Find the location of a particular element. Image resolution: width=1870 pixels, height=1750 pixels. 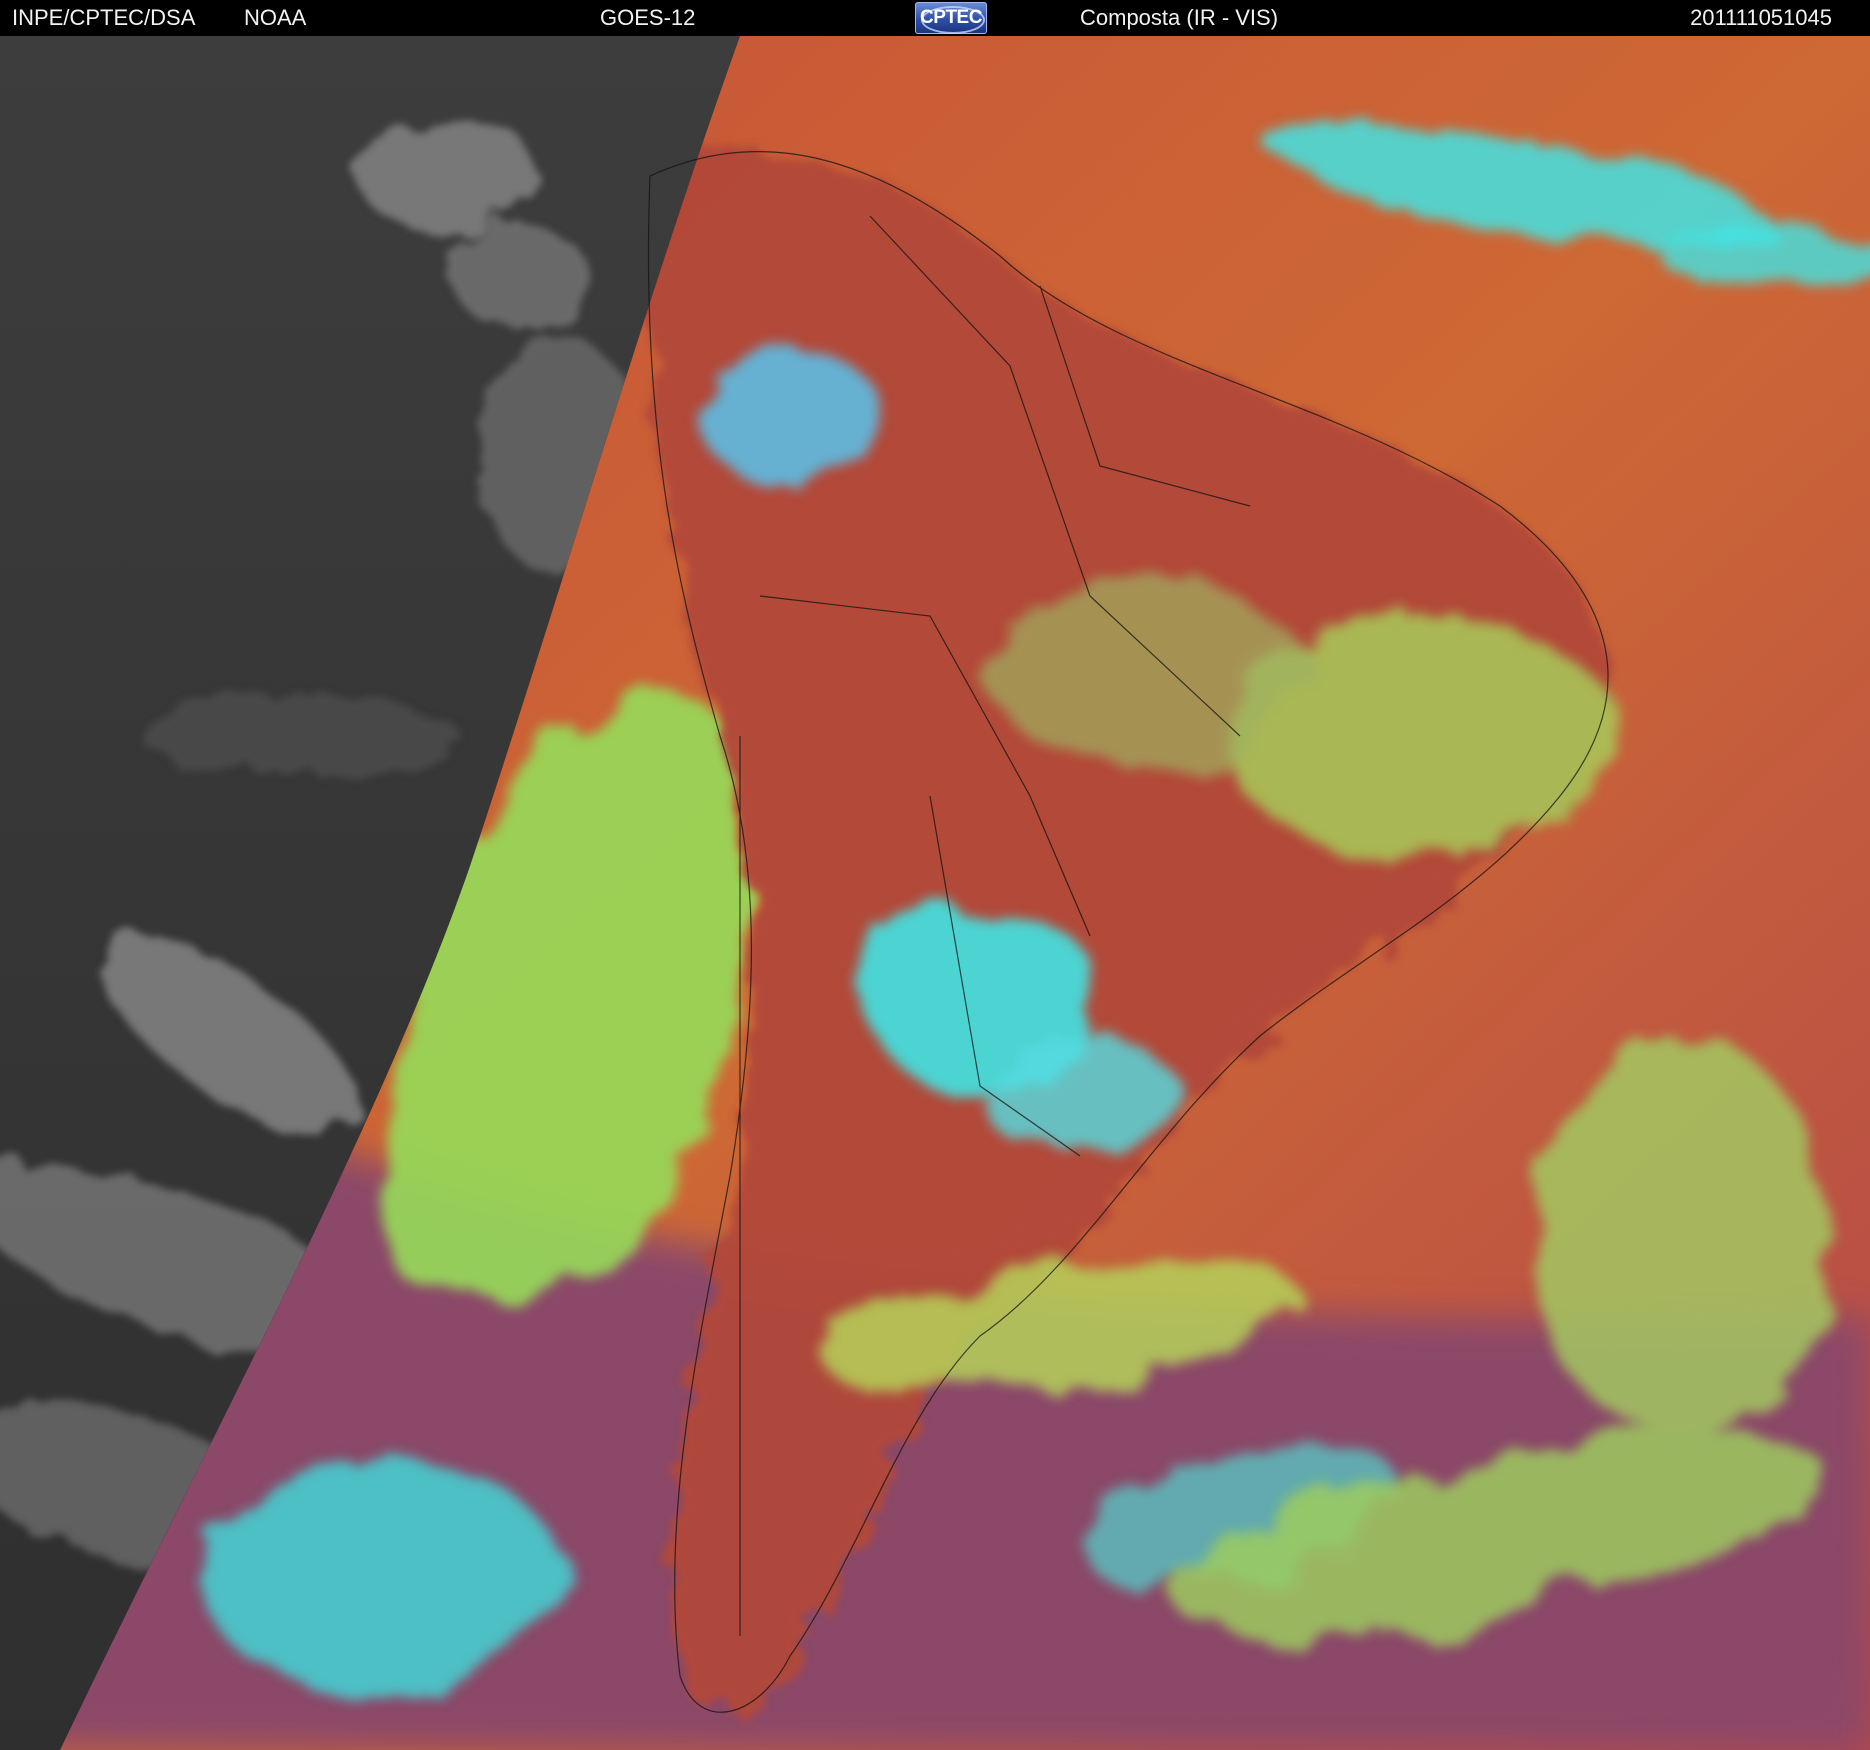

logo-text: CPTEC is located at coordinates (951, 17).